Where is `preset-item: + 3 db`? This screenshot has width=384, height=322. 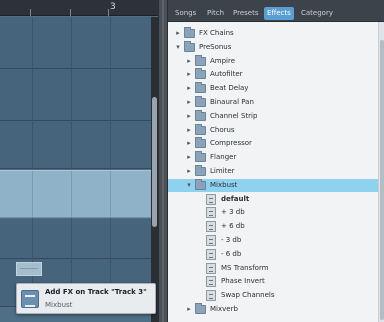 preset-item: + 3 db is located at coordinates (273, 212).